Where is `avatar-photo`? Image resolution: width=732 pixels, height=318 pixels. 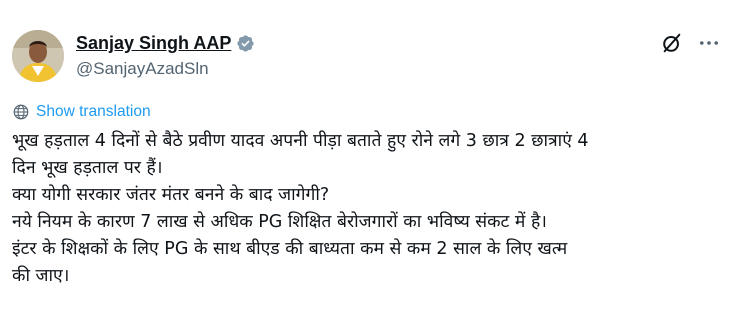 avatar-photo is located at coordinates (38, 56).